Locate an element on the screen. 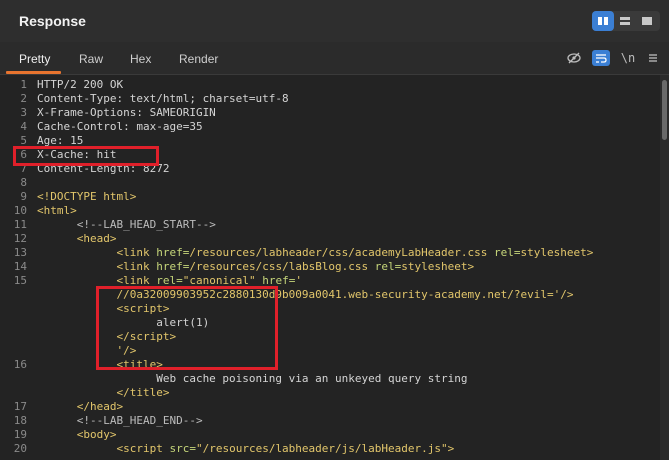  active-tab-indicator is located at coordinates (33, 72).